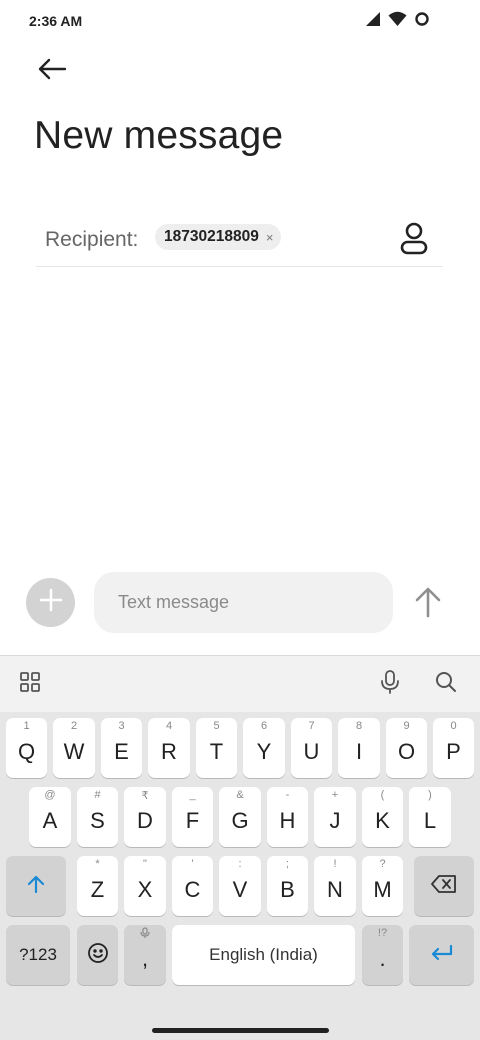  I want to click on key-hint: +, so click(335, 795).